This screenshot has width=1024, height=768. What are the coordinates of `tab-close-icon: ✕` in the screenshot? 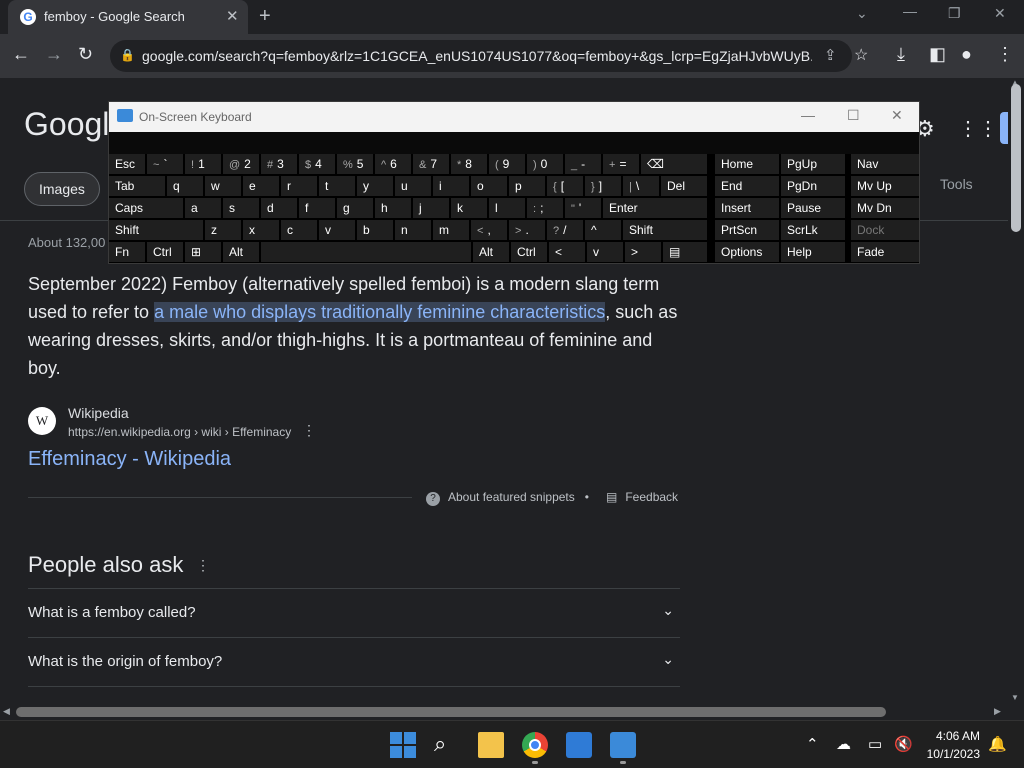 It's located at (232, 16).